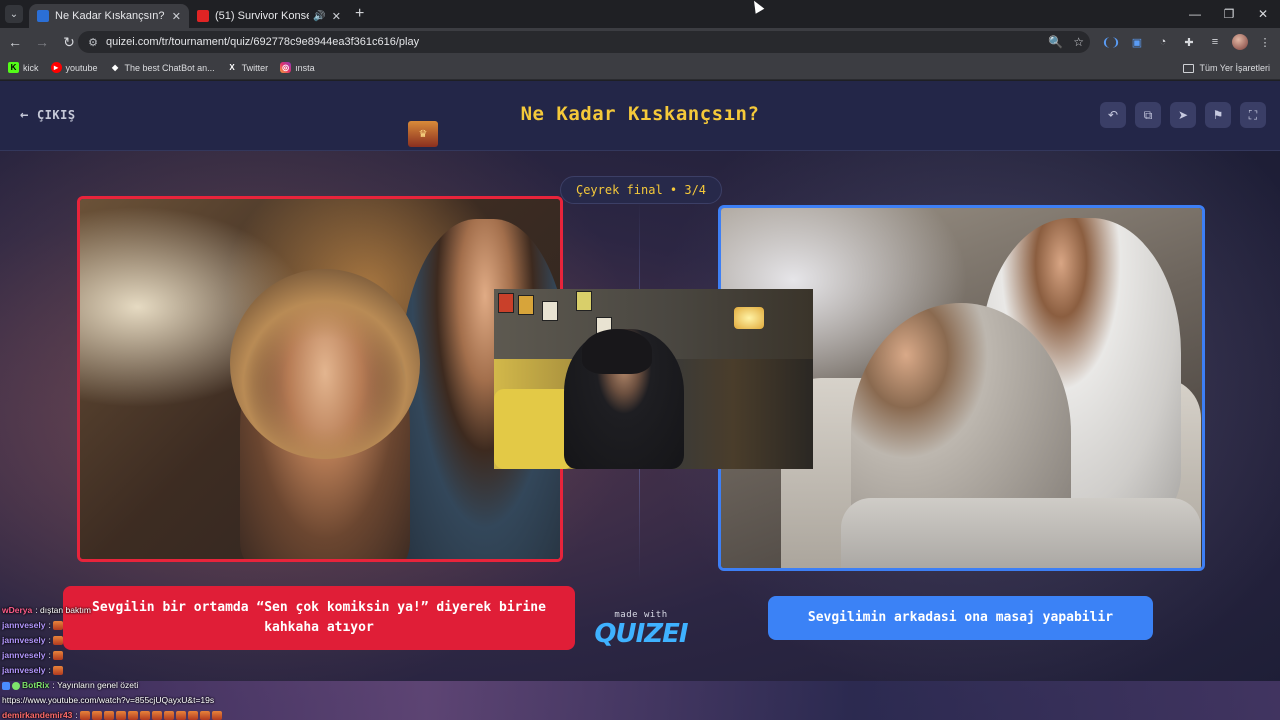 The height and width of the screenshot is (720, 1280). I want to click on minimize-icon: —, so click(1195, 14).